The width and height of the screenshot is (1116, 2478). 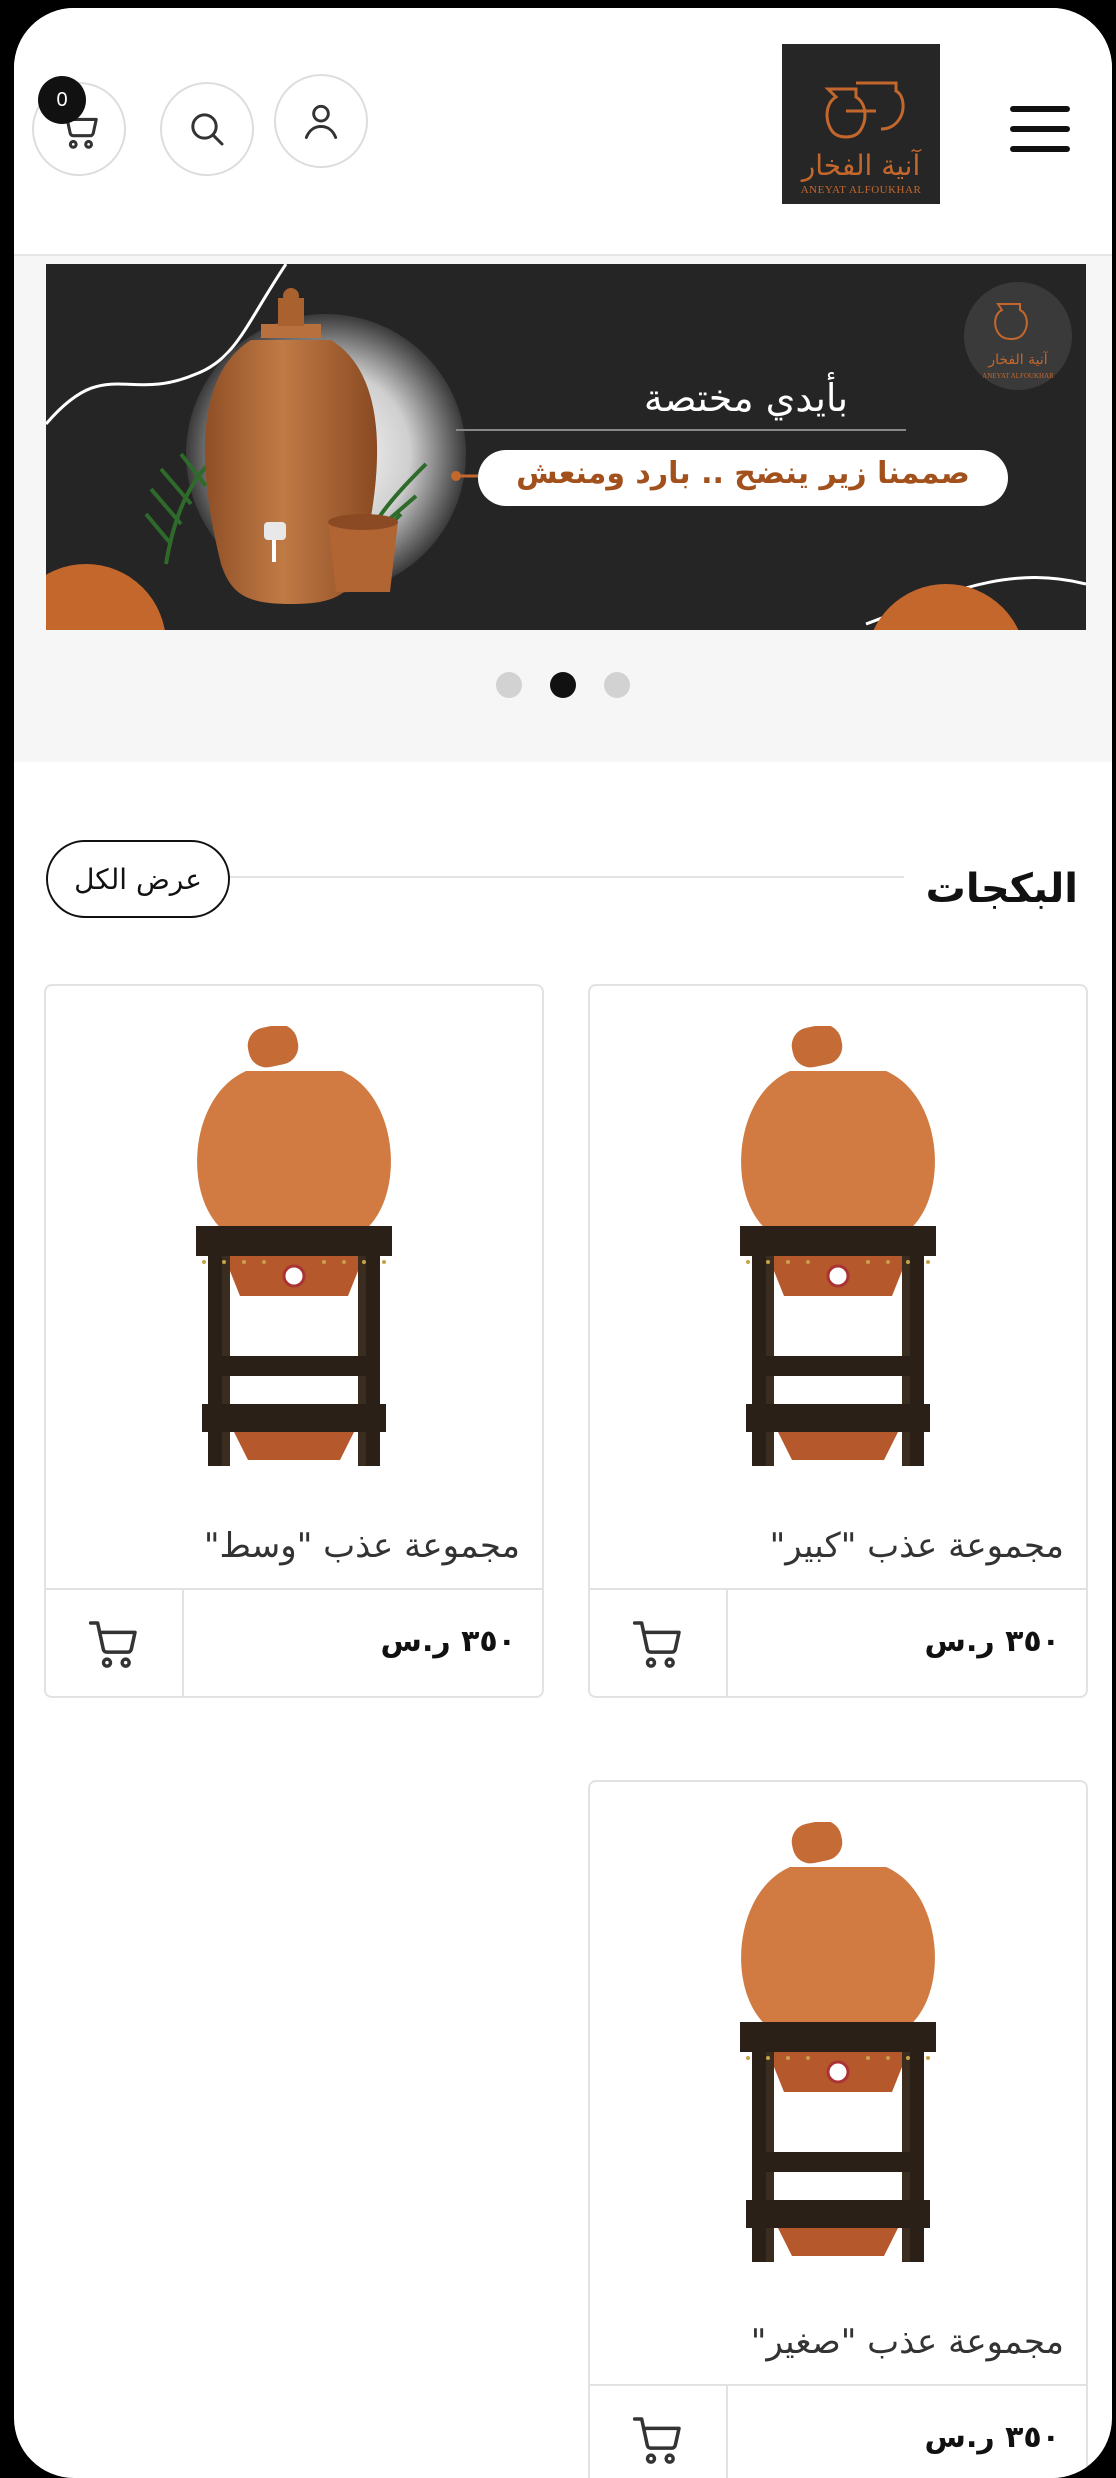 I want to click on account-button, so click(x=321, y=121).